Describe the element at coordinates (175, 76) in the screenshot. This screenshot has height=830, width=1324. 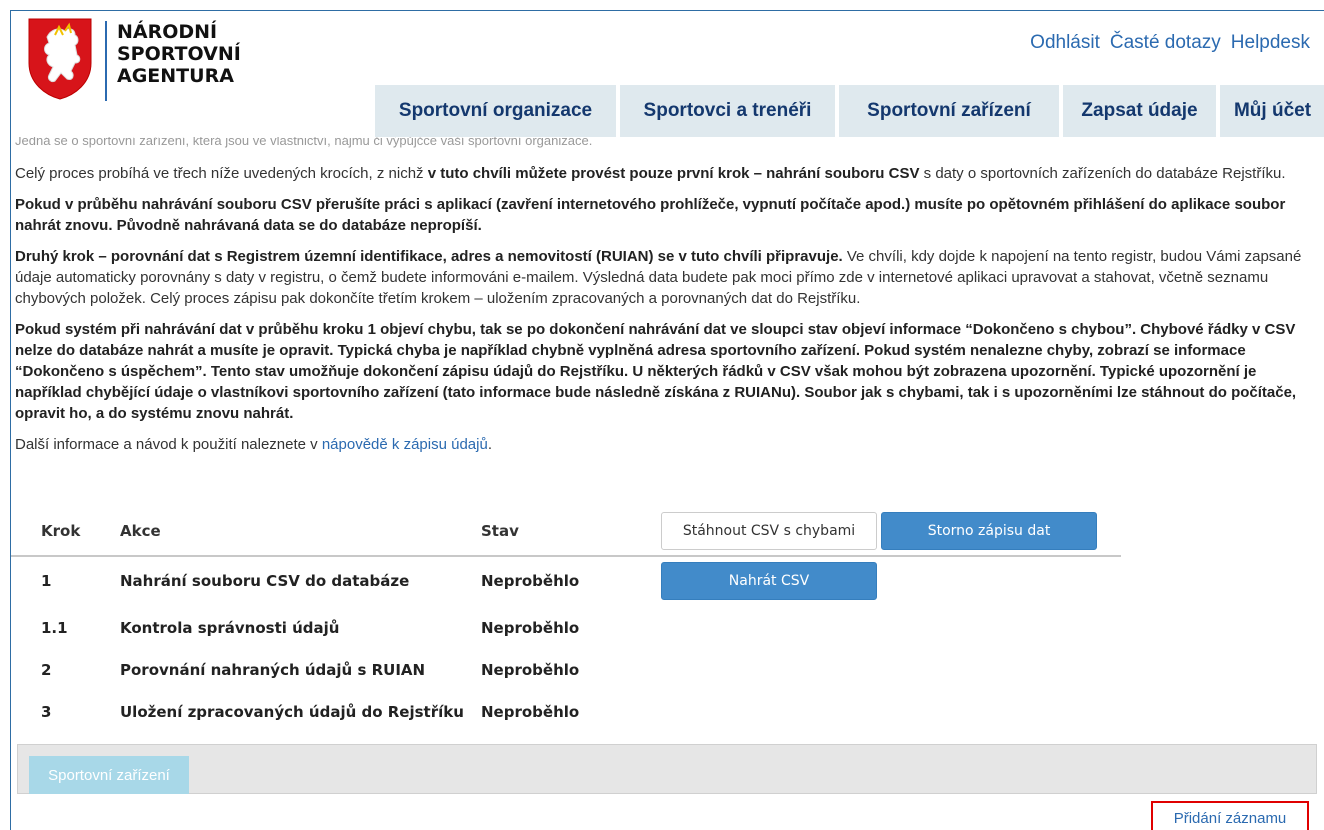
I see `logo-line: AGENTURA` at that location.